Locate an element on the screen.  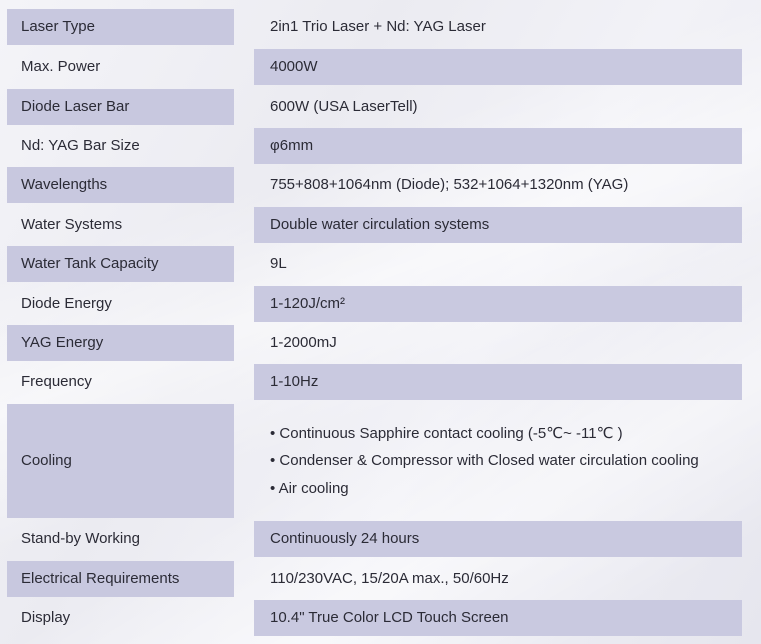
spec-label: Nd: YAG Bar Size is located at coordinates (80, 146).